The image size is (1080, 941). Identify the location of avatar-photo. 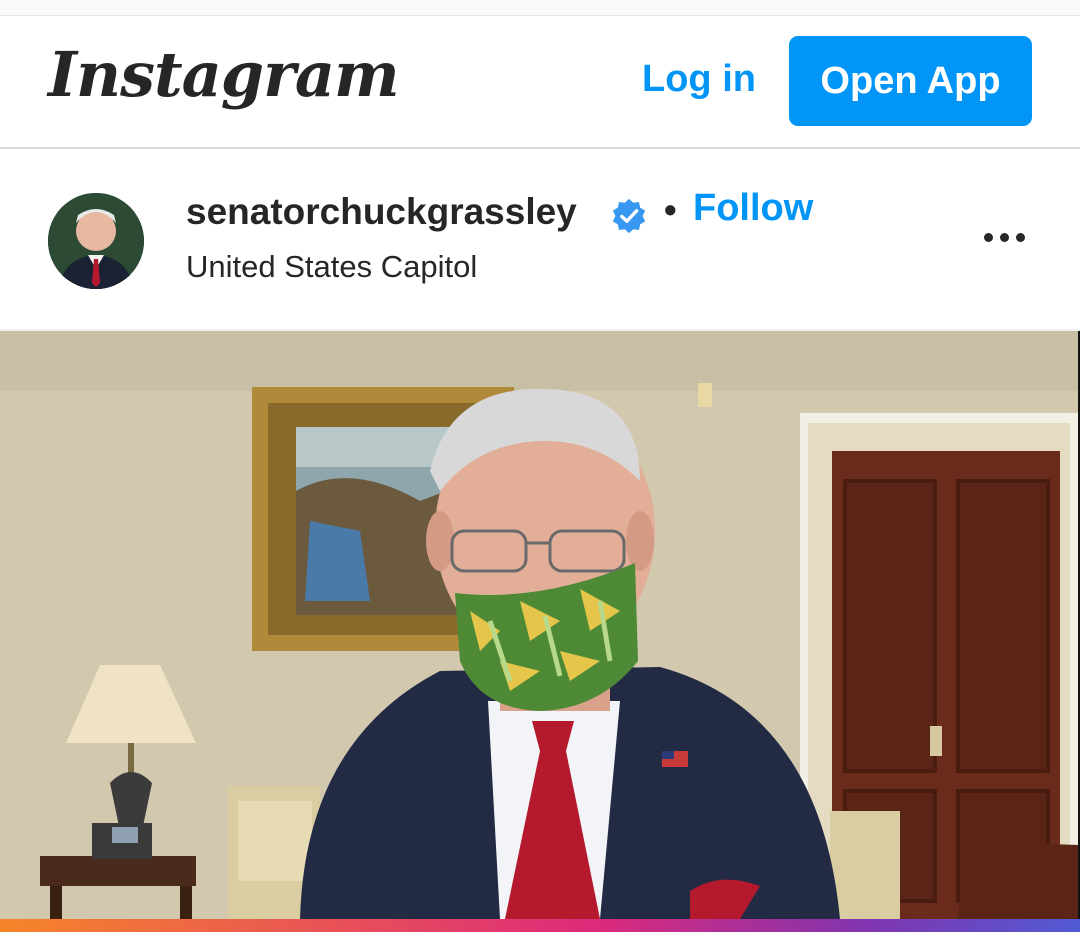
(96, 241).